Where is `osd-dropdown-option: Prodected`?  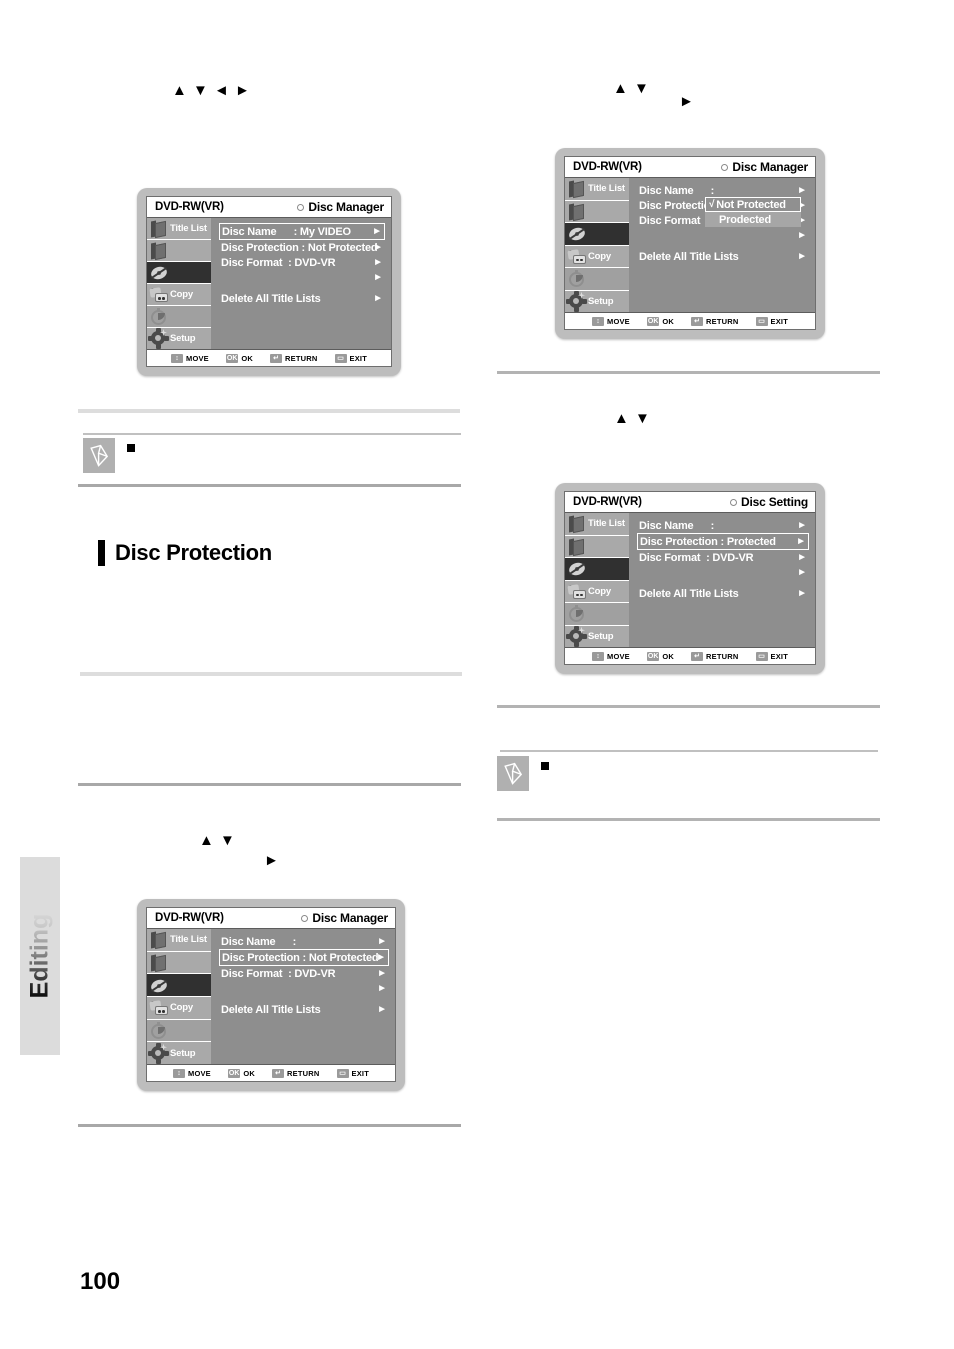 osd-dropdown-option: Prodected is located at coordinates (753, 219).